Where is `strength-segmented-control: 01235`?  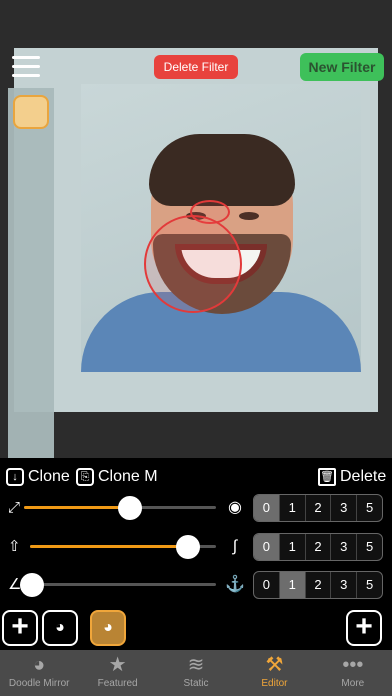
strength-segmented-control: 01235 is located at coordinates (318, 547).